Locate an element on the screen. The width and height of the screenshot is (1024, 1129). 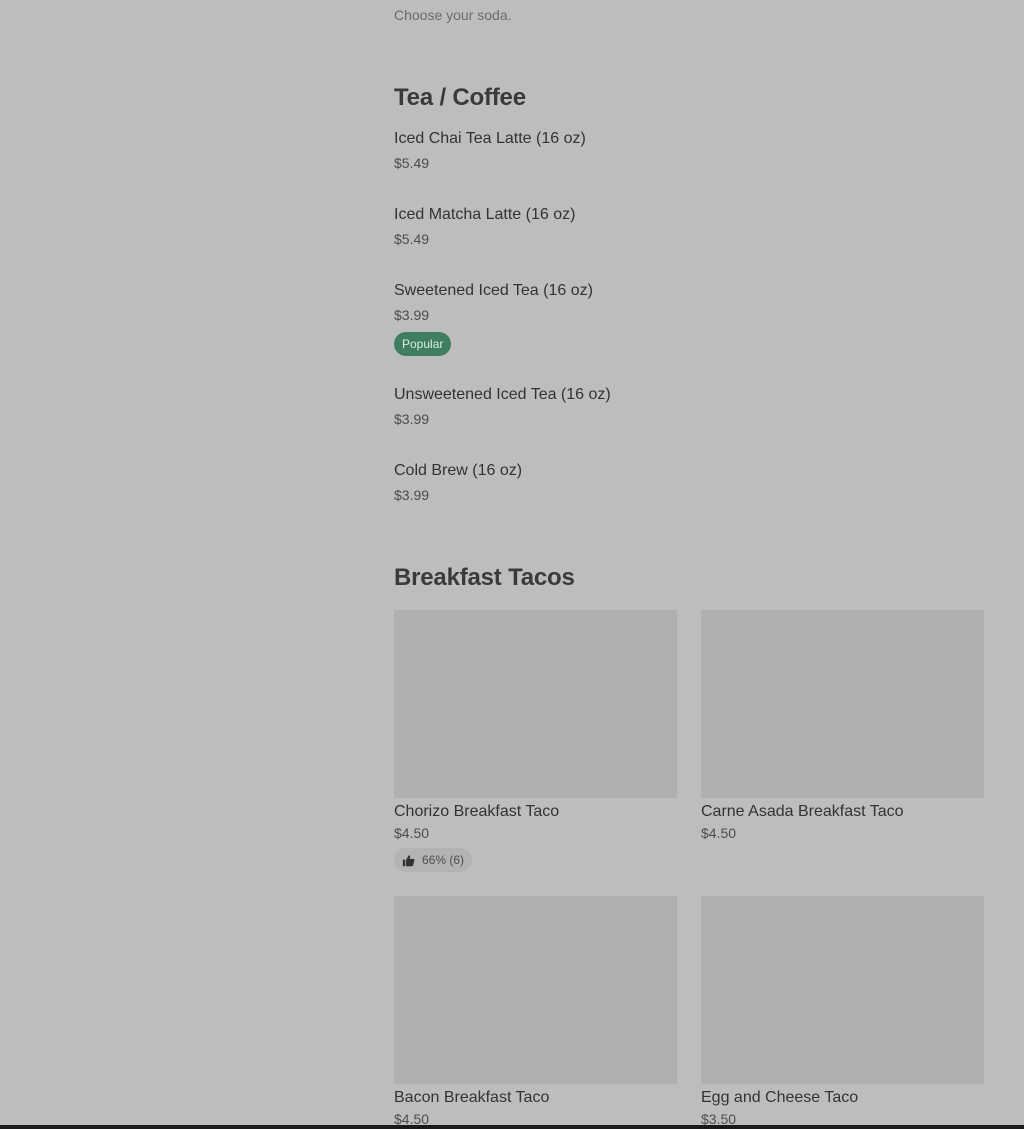
item-name: Unsweetened Iced Tea (16 oz) is located at coordinates (502, 394).